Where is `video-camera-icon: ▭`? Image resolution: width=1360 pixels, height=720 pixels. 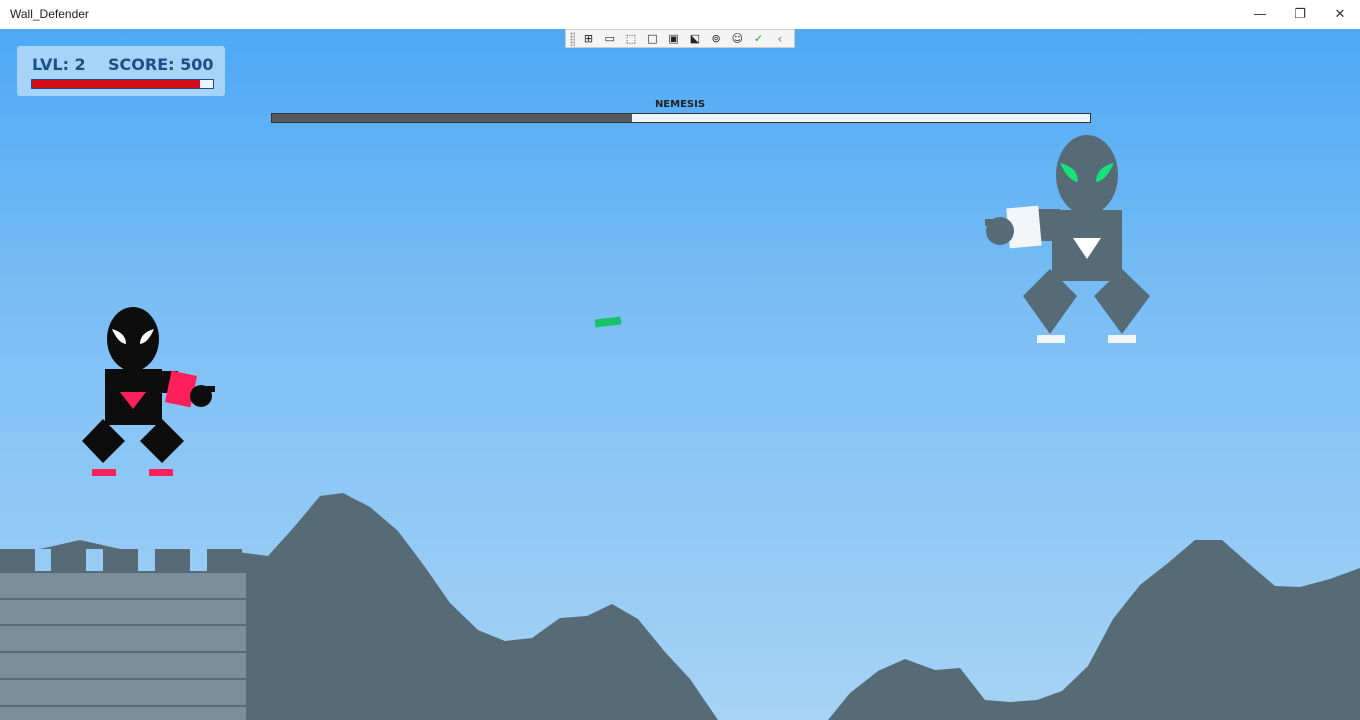 video-camera-icon: ▭ is located at coordinates (610, 39).